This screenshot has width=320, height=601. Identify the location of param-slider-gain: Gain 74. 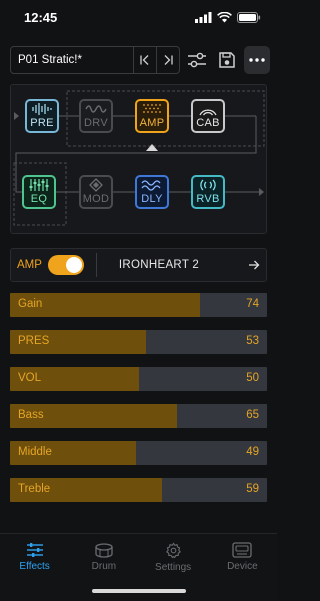
(138, 305).